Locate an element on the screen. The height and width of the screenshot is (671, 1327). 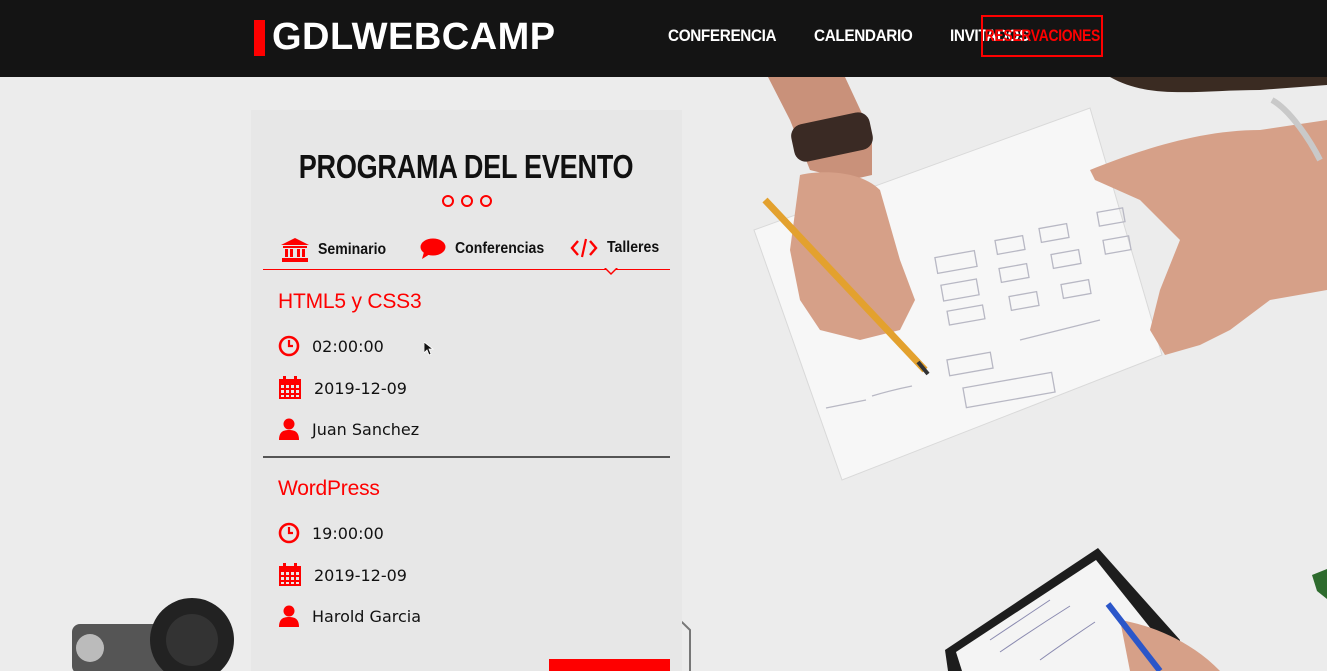
tab-talleres: Talleres is located at coordinates (618, 248).